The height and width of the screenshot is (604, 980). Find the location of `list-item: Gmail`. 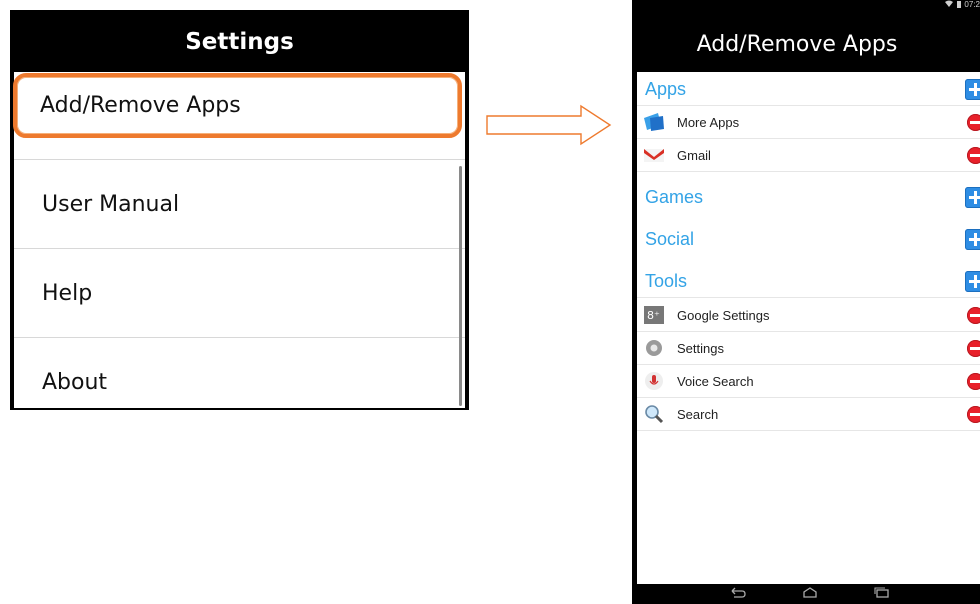

list-item: Gmail is located at coordinates (808, 155).